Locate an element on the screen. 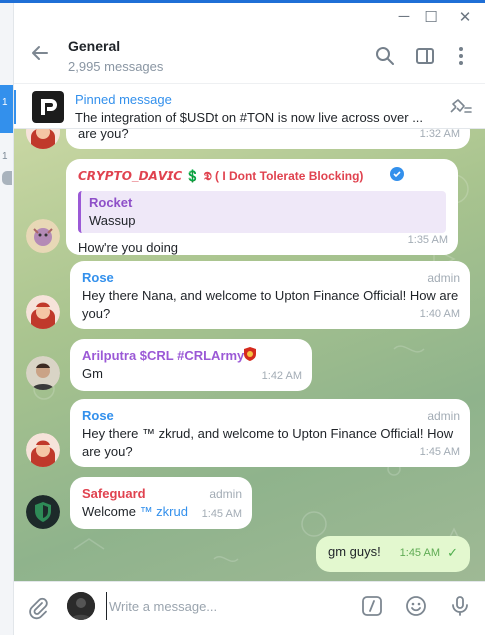 This screenshot has width=485, height=635. search-icon is located at coordinates (385, 56).